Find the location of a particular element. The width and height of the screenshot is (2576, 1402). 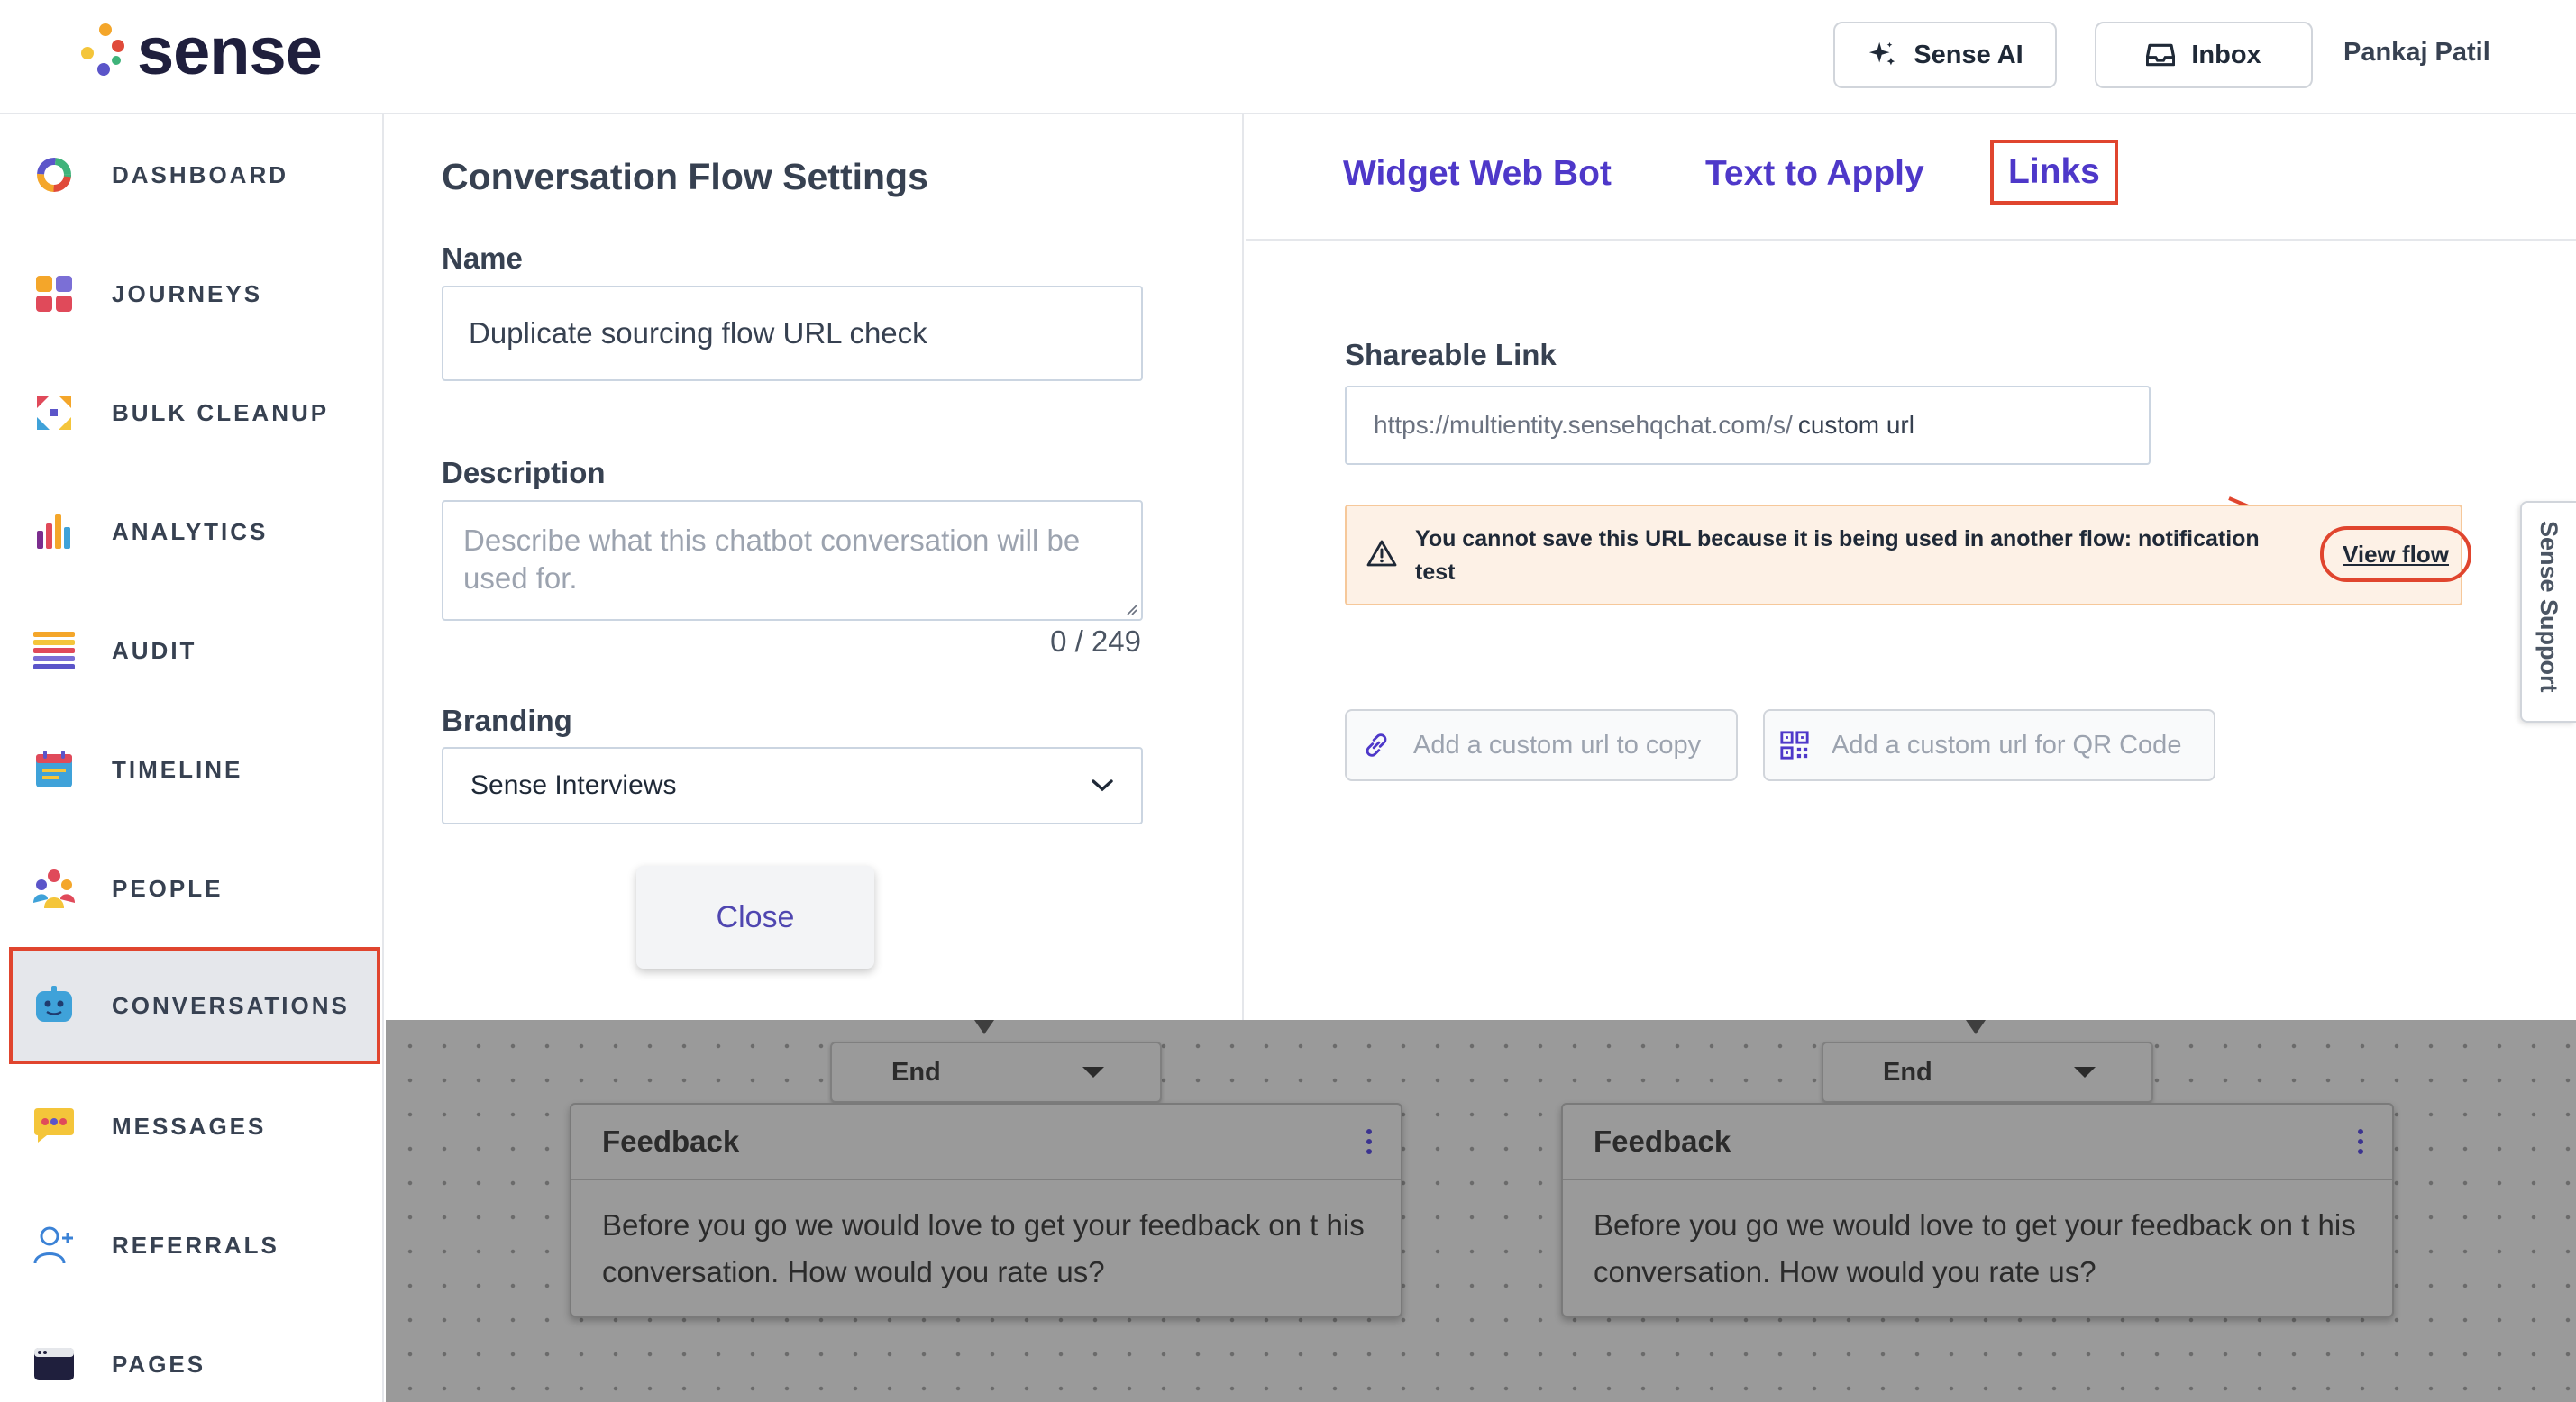

sidebar-item-label: JOURNEYS is located at coordinates (187, 293).